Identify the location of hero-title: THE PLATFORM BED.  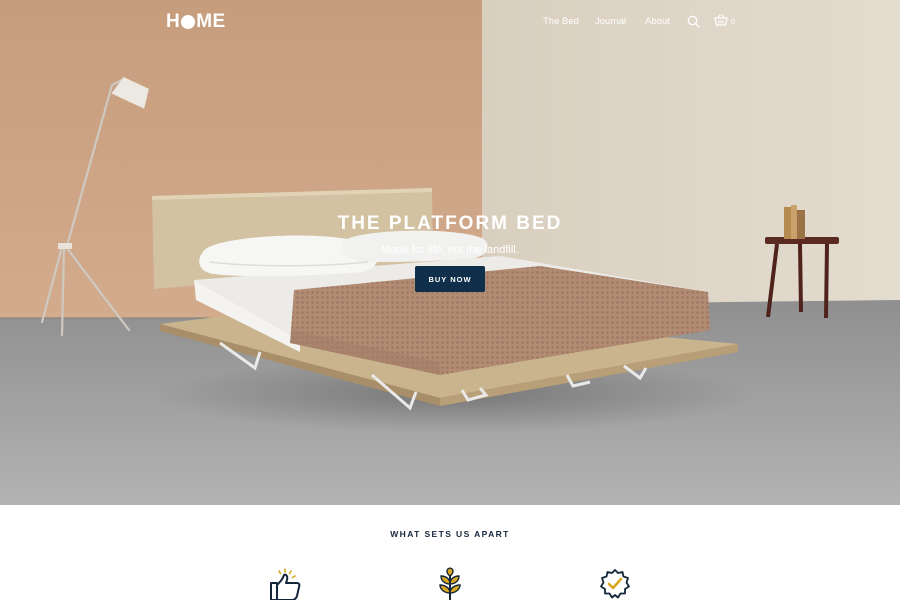
(450, 223).